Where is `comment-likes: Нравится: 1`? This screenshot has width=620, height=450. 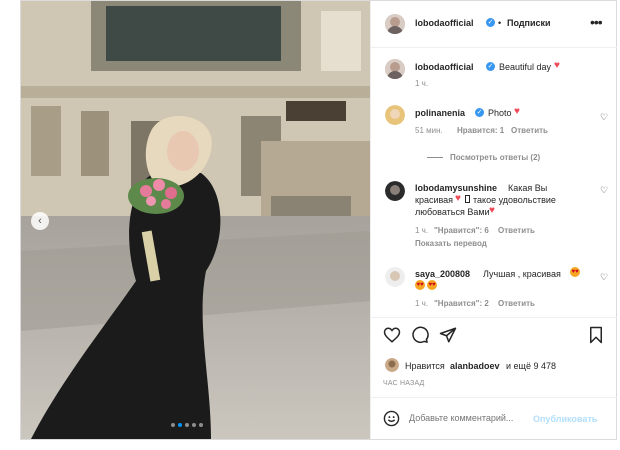
comment-likes: Нравится: 1 is located at coordinates (480, 130).